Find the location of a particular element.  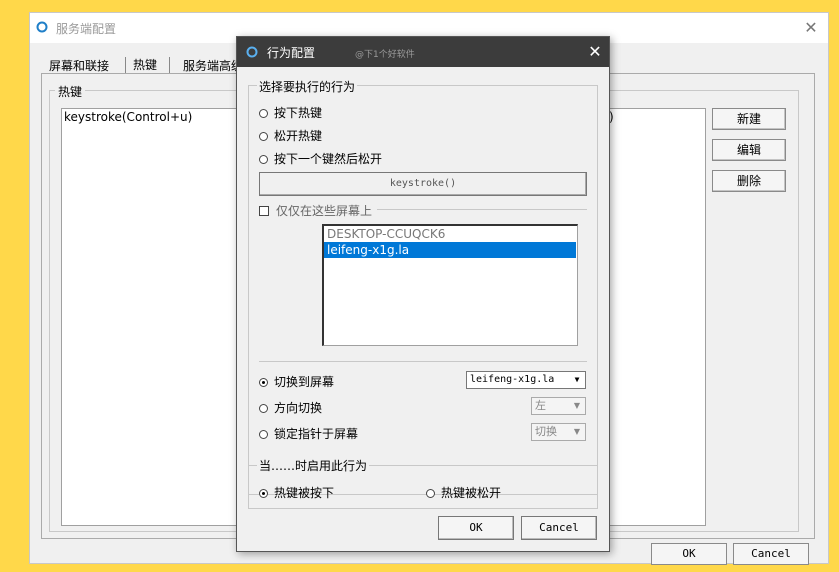

tab-hotkeys: 热键 is located at coordinates (145, 64).